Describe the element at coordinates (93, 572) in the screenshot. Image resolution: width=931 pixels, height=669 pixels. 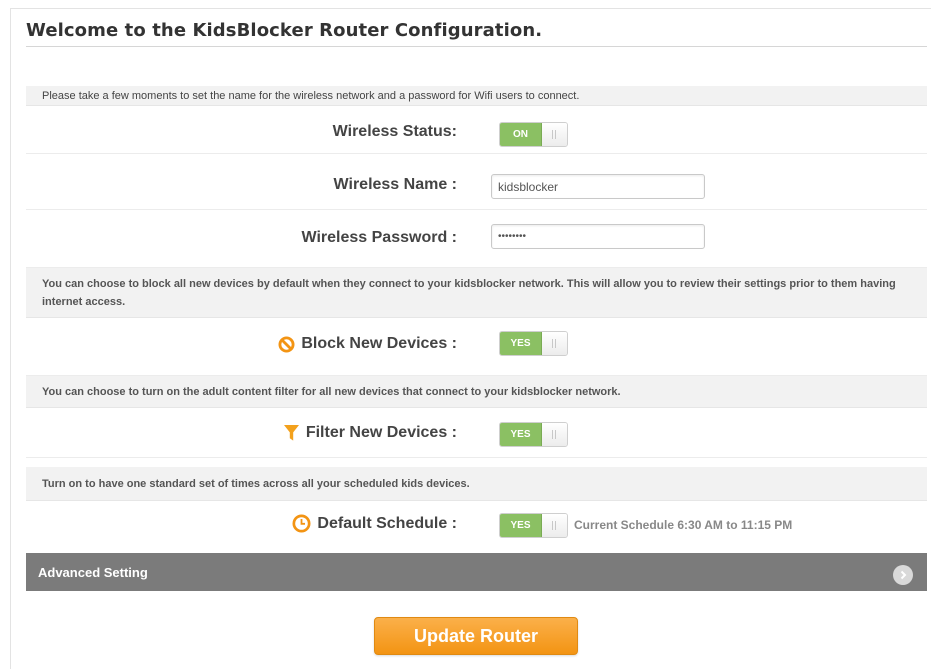
I see `advanced-setting-label: Advanced Setting` at that location.